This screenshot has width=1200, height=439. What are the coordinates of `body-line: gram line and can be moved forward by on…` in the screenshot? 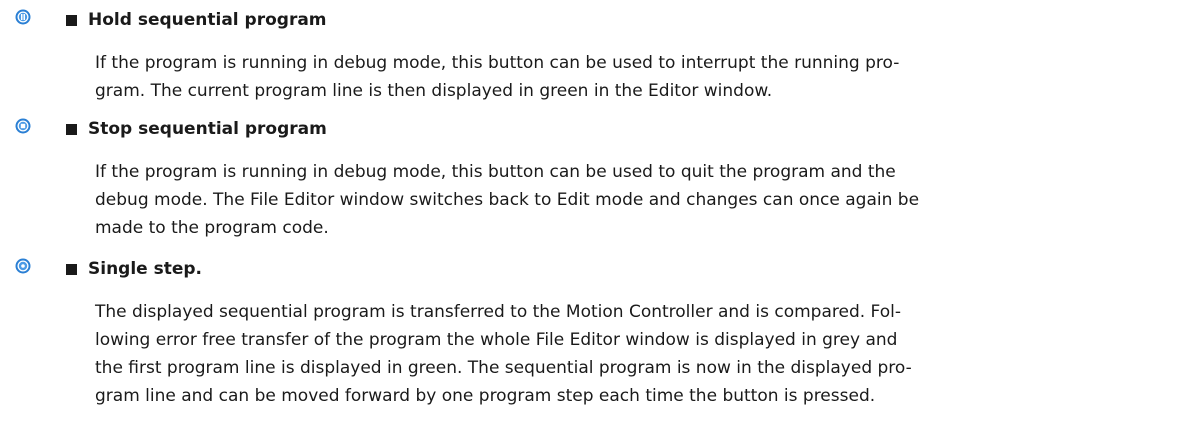 It's located at (485, 396).